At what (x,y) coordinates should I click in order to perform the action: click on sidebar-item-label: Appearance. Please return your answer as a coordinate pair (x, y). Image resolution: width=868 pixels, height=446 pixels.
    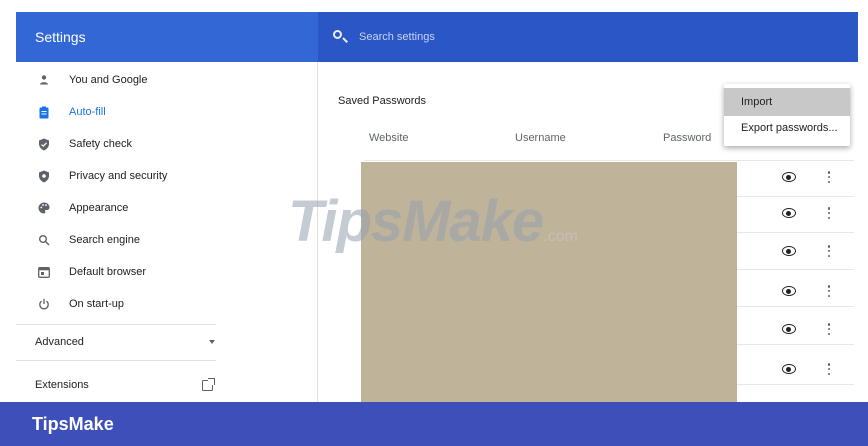
    Looking at the image, I should click on (99, 208).